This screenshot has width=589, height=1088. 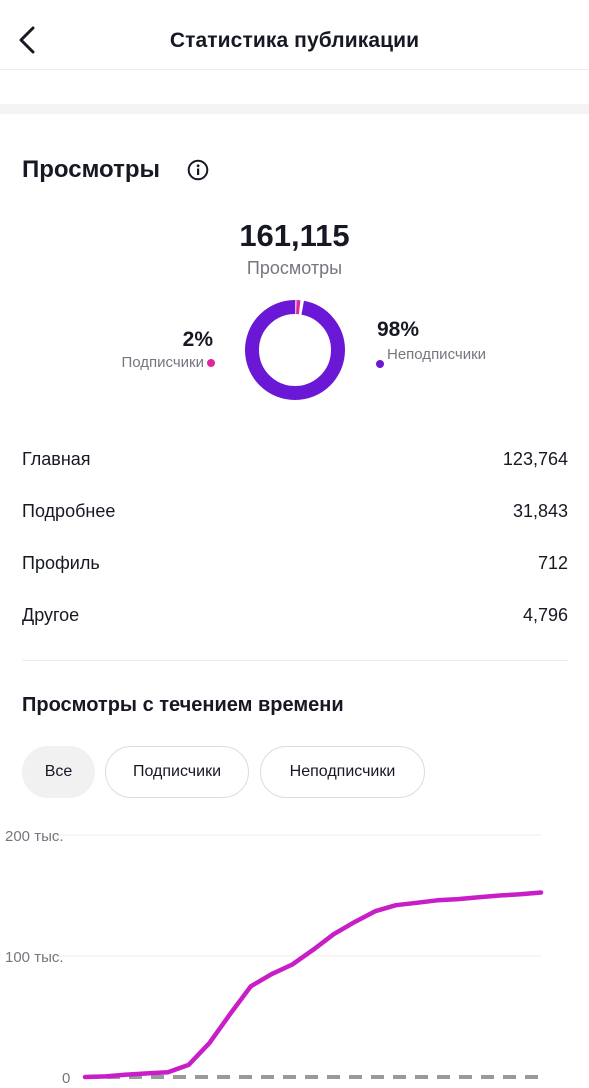 I want to click on y-tick-label: 100 тыс., so click(x=34, y=957).